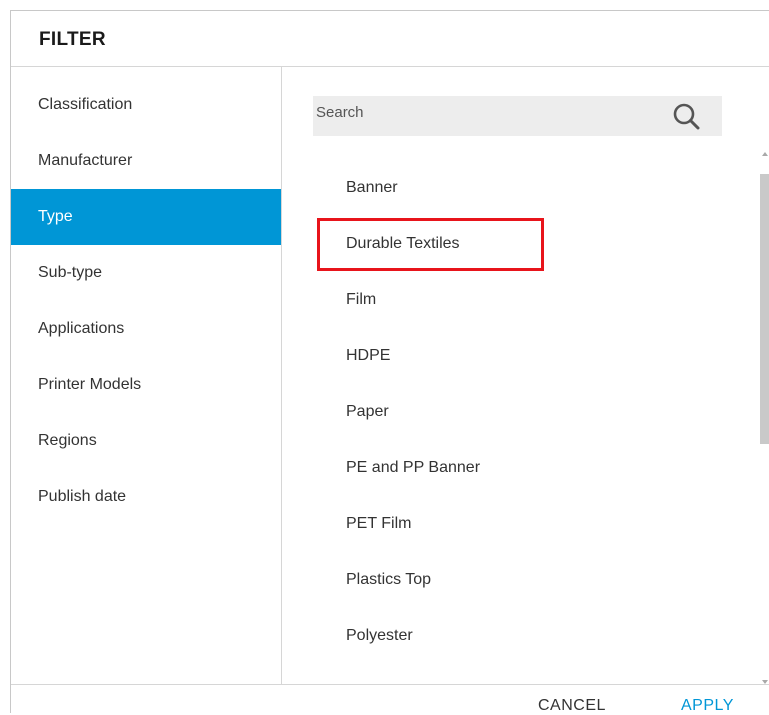  I want to click on scroll-thumb, so click(764, 309).